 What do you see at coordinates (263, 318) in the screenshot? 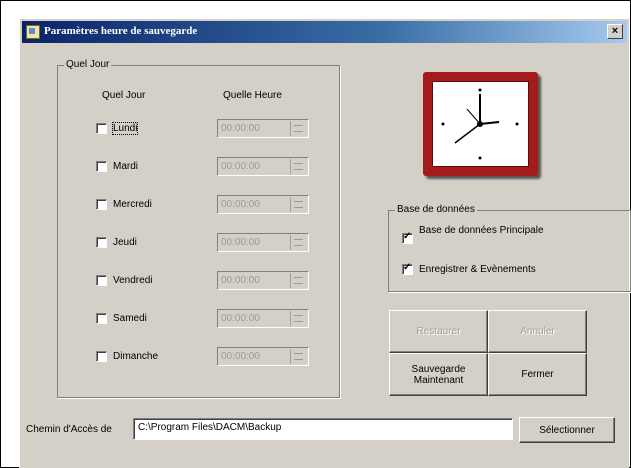
I see `time-field-samedi: 00:00:00` at bounding box center [263, 318].